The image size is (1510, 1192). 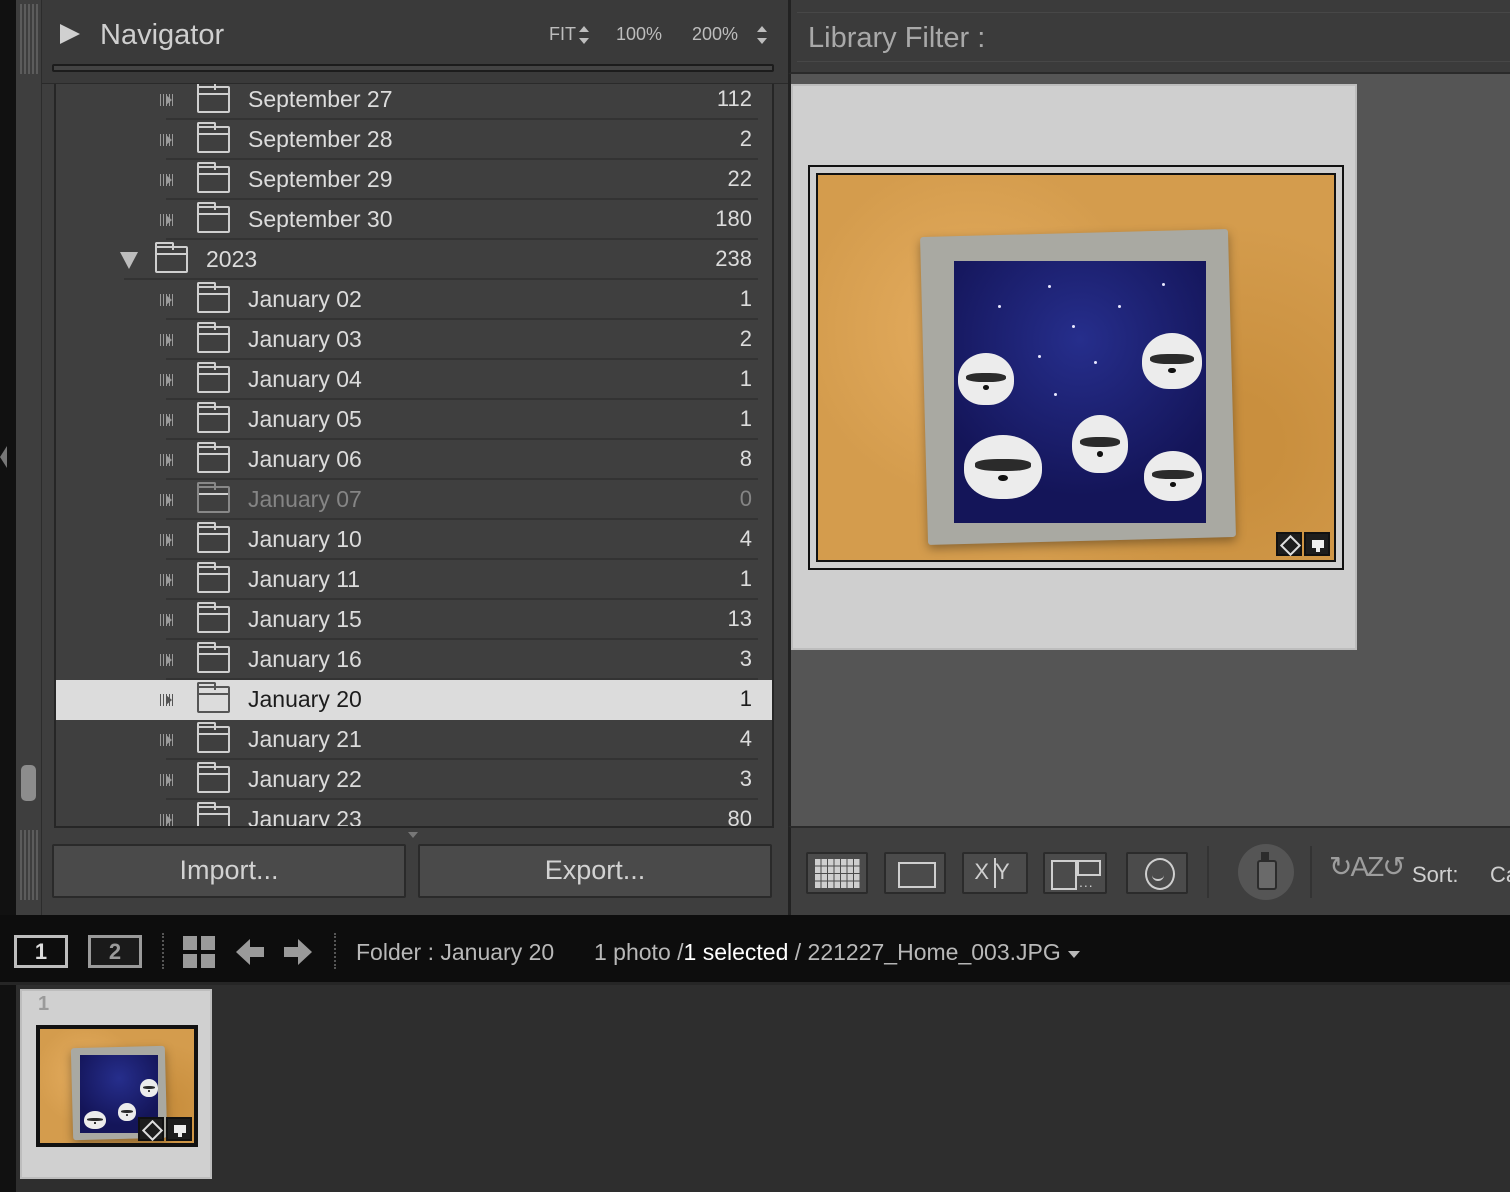 I want to click on filmstrip-index: 1, so click(x=44, y=1004).